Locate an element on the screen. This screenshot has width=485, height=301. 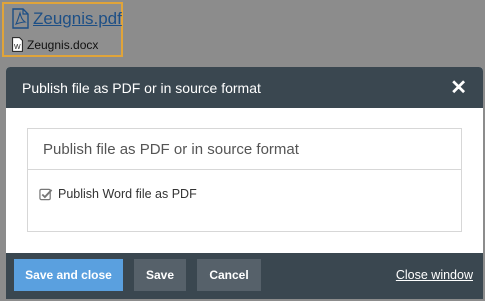
cancel-button: Cancel is located at coordinates (229, 275).